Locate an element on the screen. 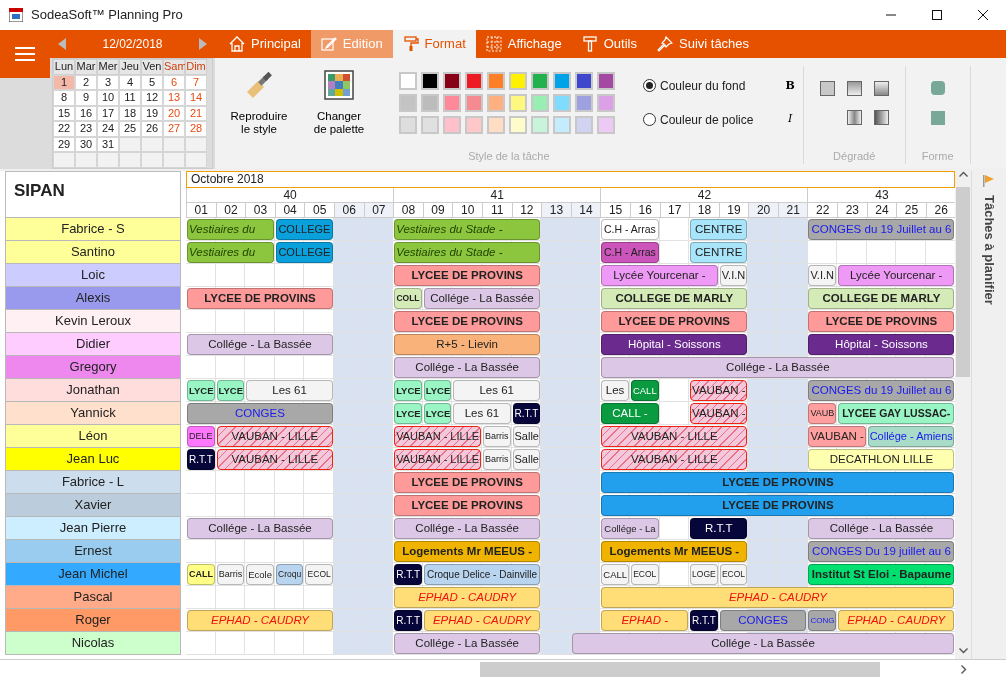 This screenshot has width=1006, height=678. calendar-day: 9 is located at coordinates (86, 98).